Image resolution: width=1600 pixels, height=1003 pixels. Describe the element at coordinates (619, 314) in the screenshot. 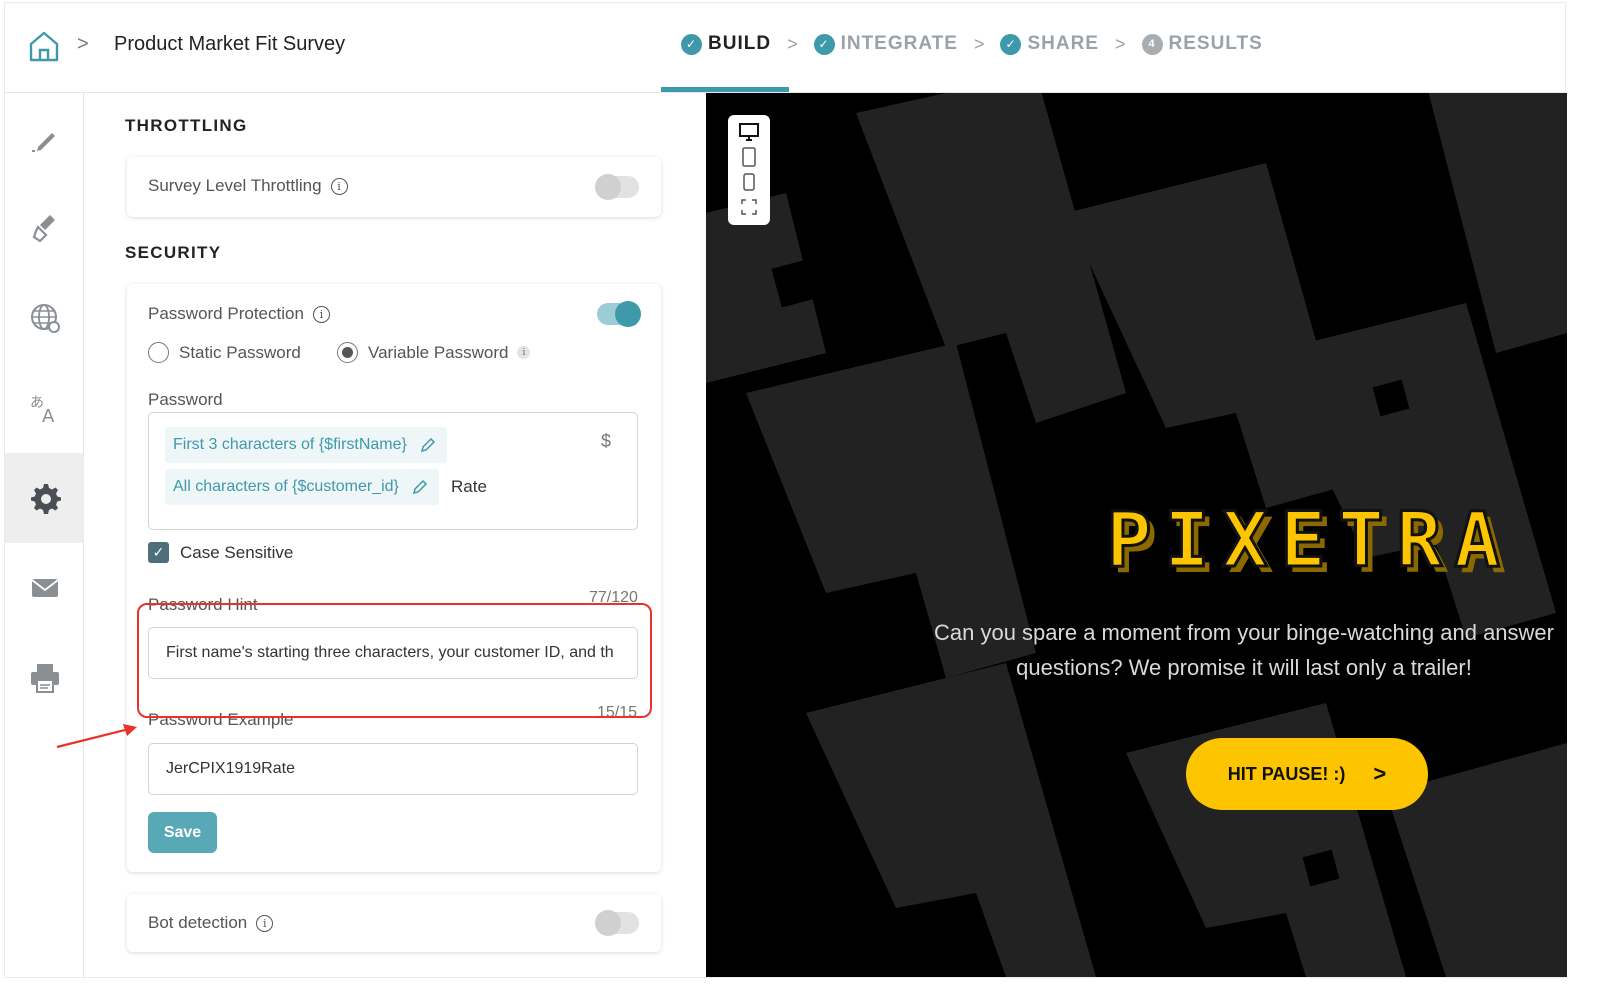

I see `password-protection-toggle` at that location.